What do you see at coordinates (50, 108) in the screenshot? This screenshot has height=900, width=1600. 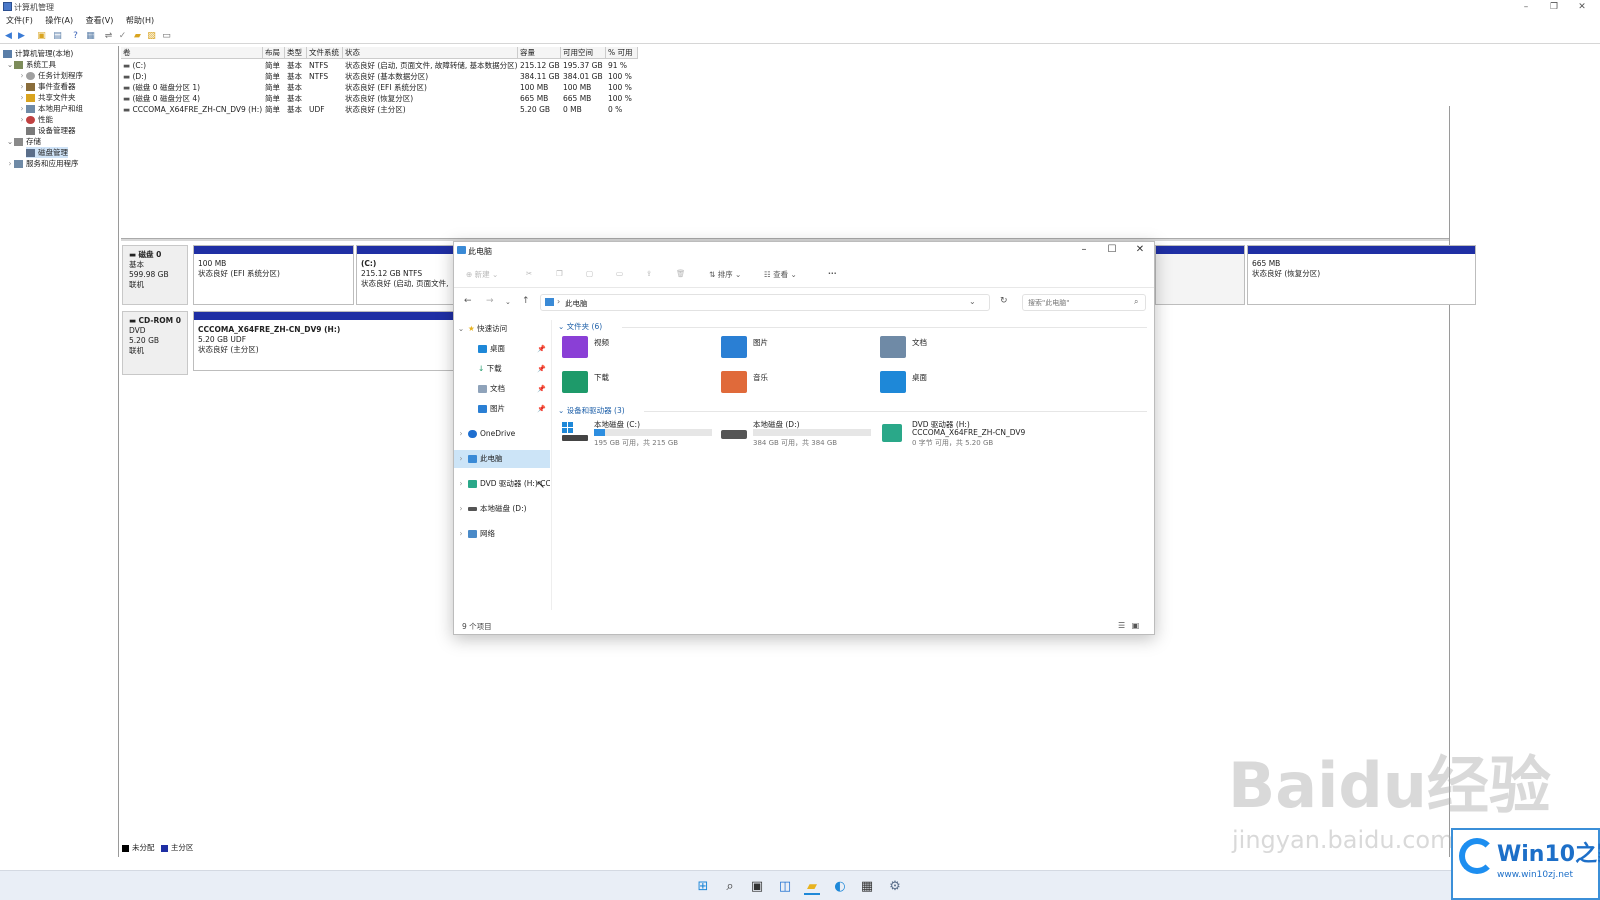 I see `tree-item-local-users: › 本地用户和组` at bounding box center [50, 108].